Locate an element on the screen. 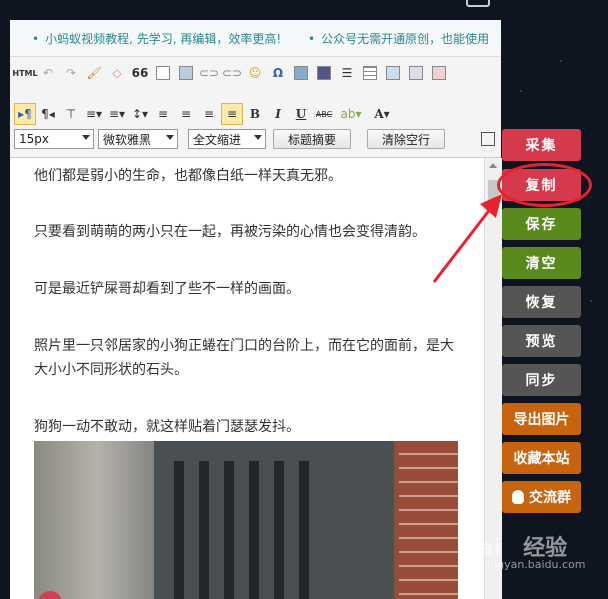 Image resolution: width=608 pixels, height=599 pixels. highlight-color-icon: ab▾ is located at coordinates (351, 114).